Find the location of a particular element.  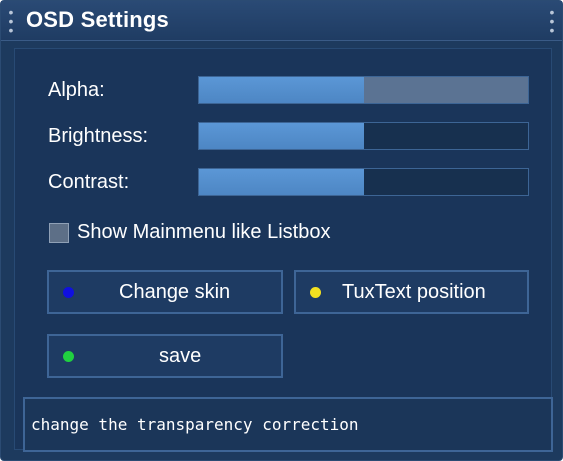

show-mainmenu-label: Show Mainmenu like Listbox is located at coordinates (203, 232).